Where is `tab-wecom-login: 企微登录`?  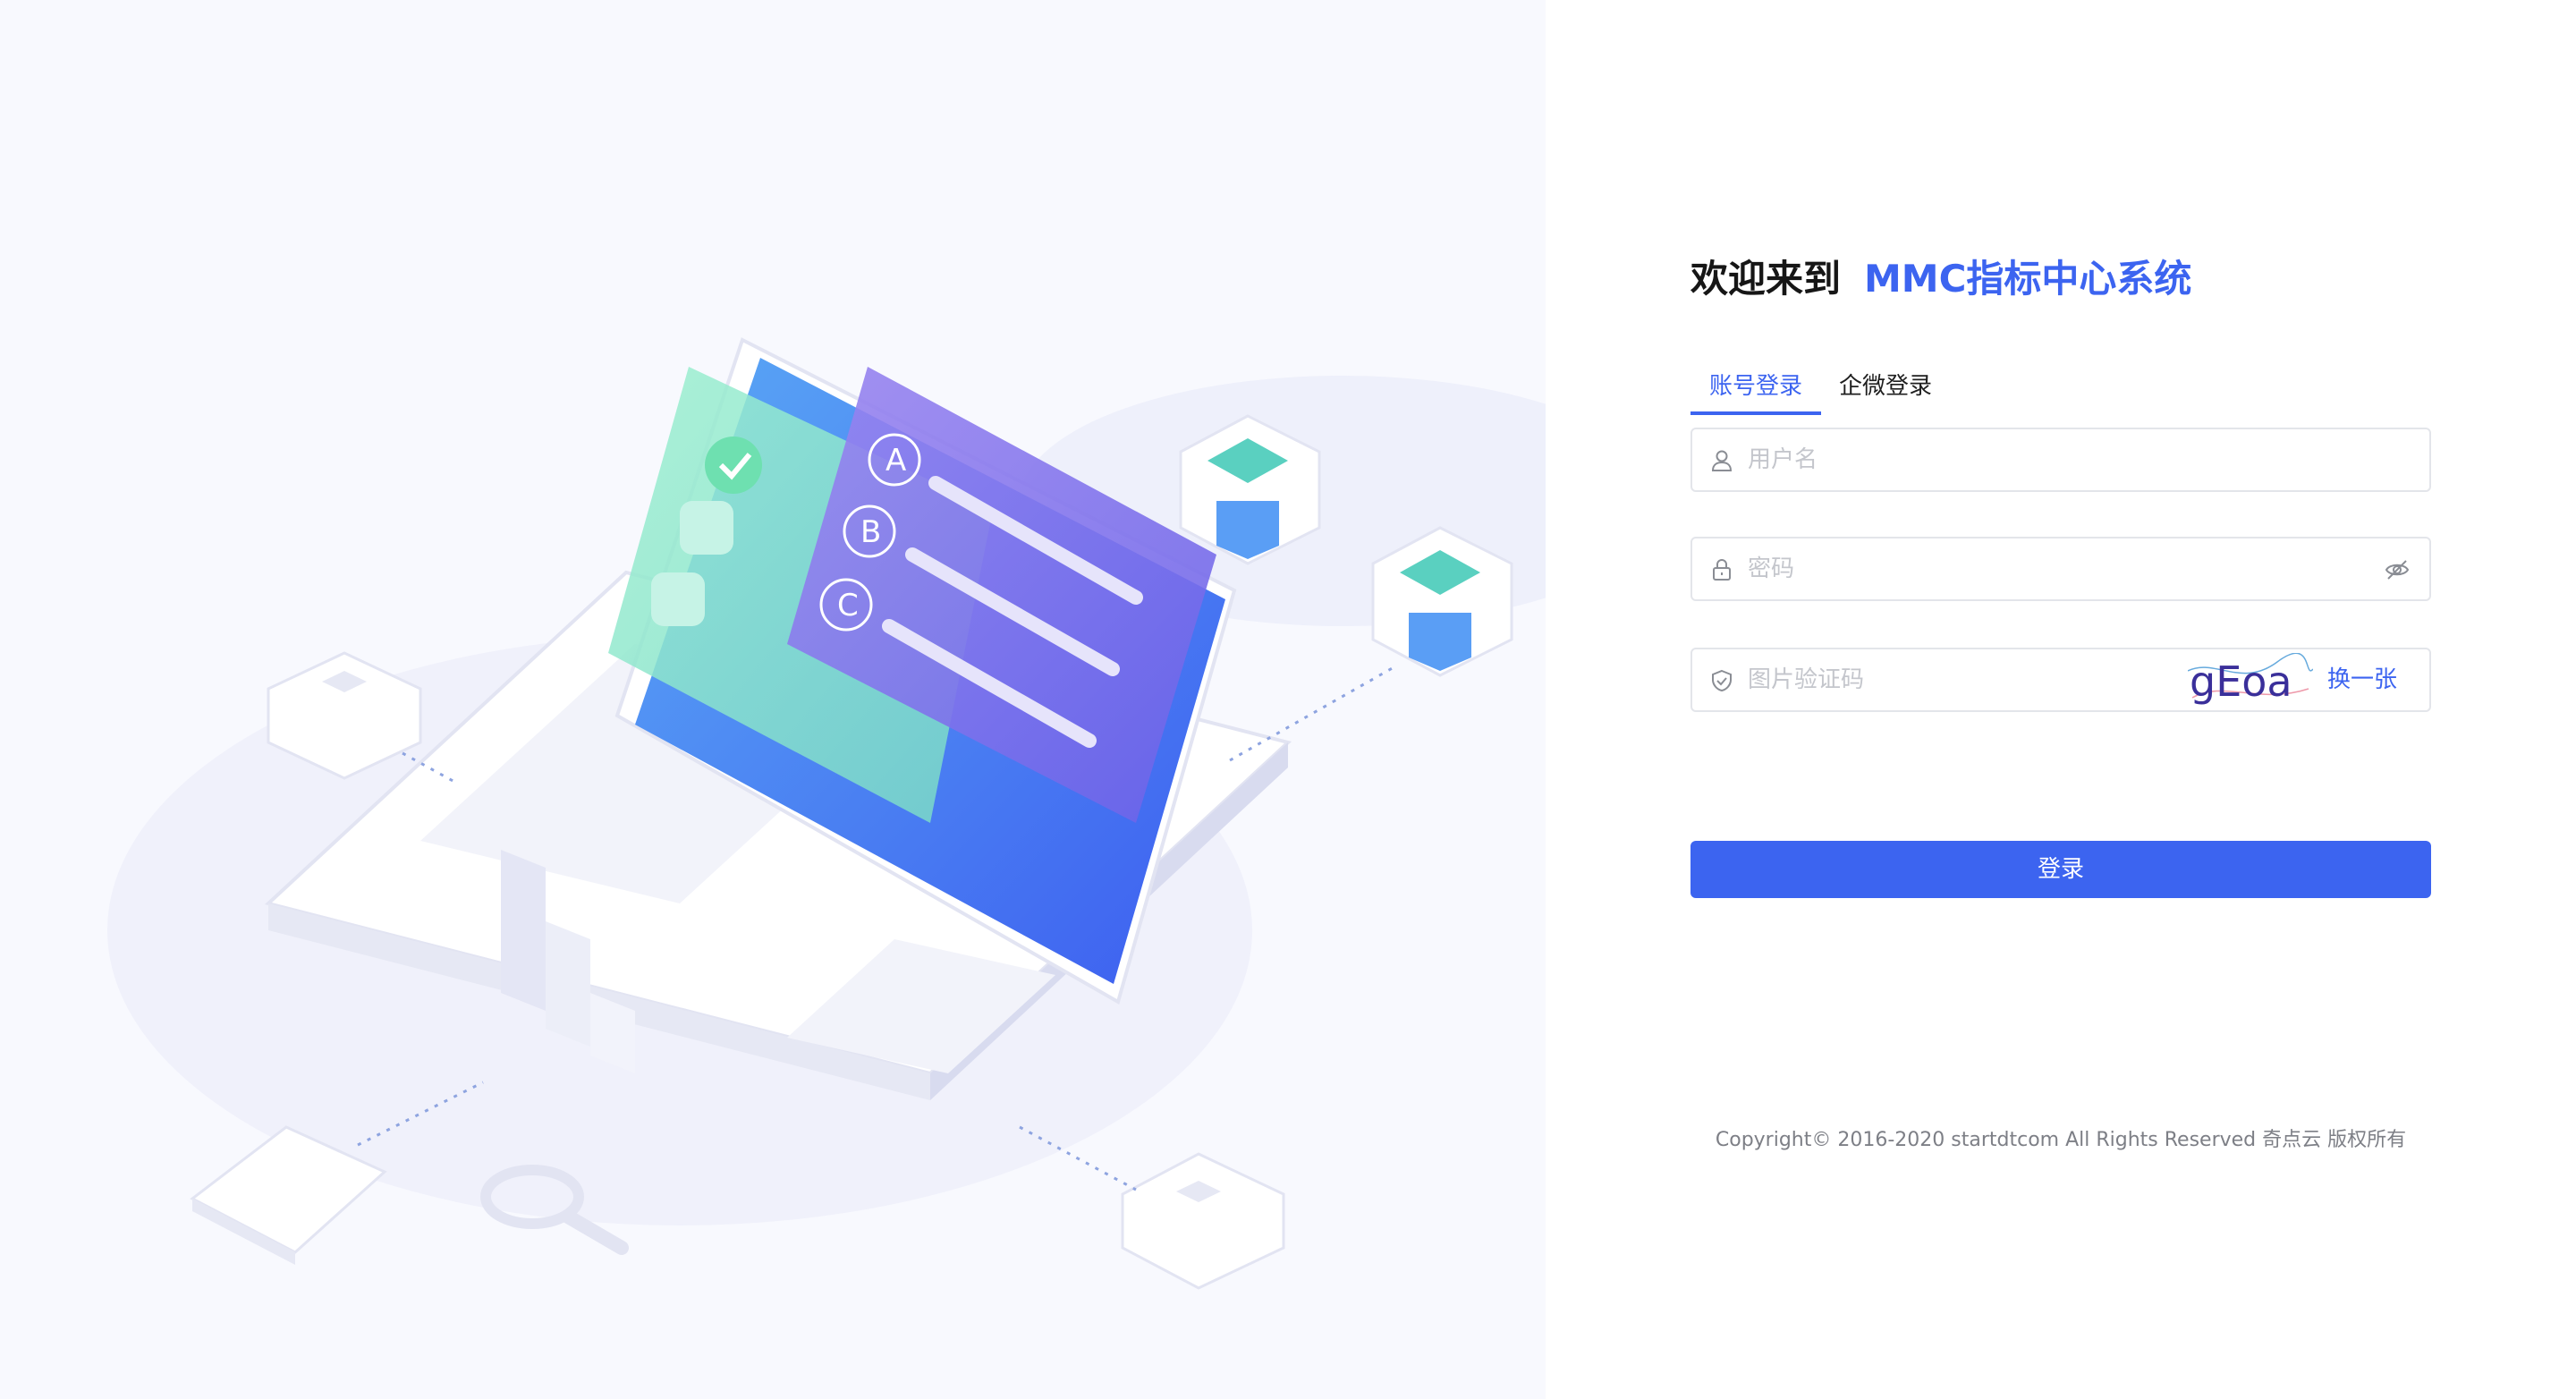
tab-wecom-login: 企微登录 is located at coordinates (1885, 390).